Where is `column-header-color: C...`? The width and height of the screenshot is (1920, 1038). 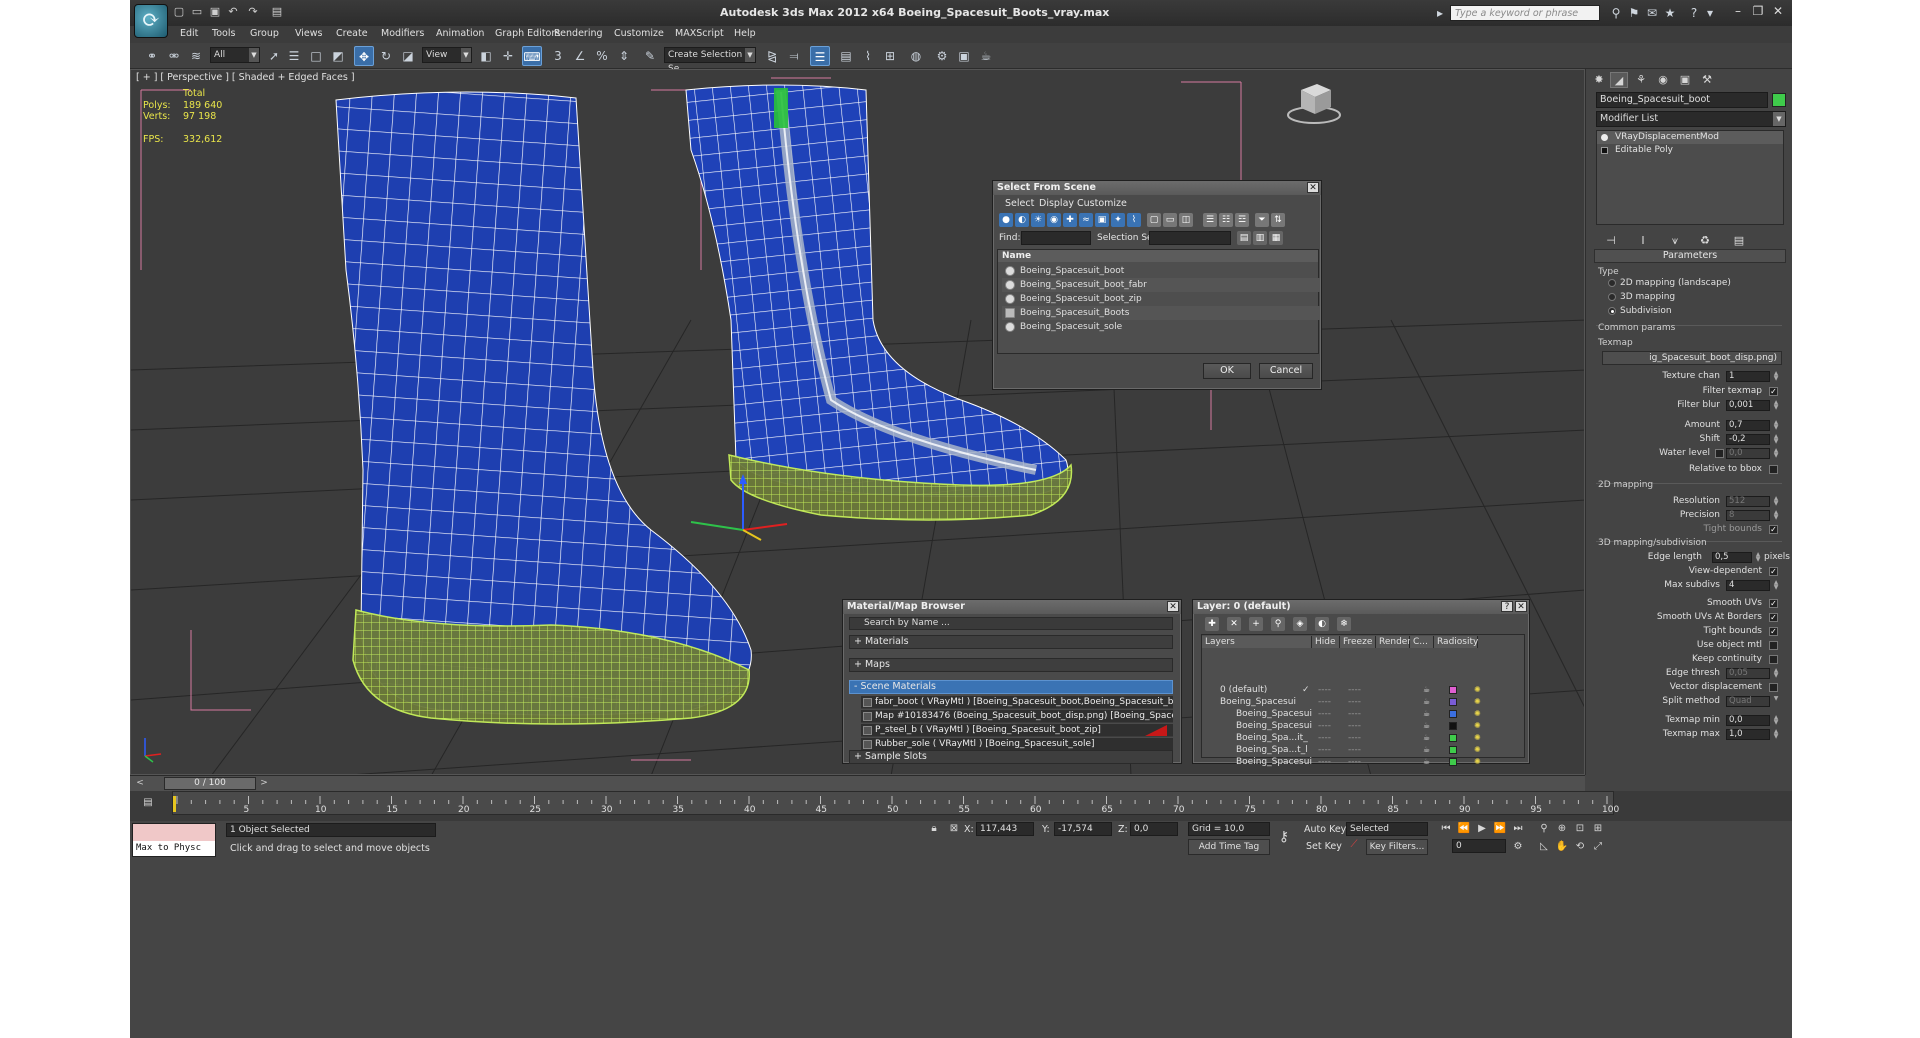
column-header-color: C... is located at coordinates (1422, 642).